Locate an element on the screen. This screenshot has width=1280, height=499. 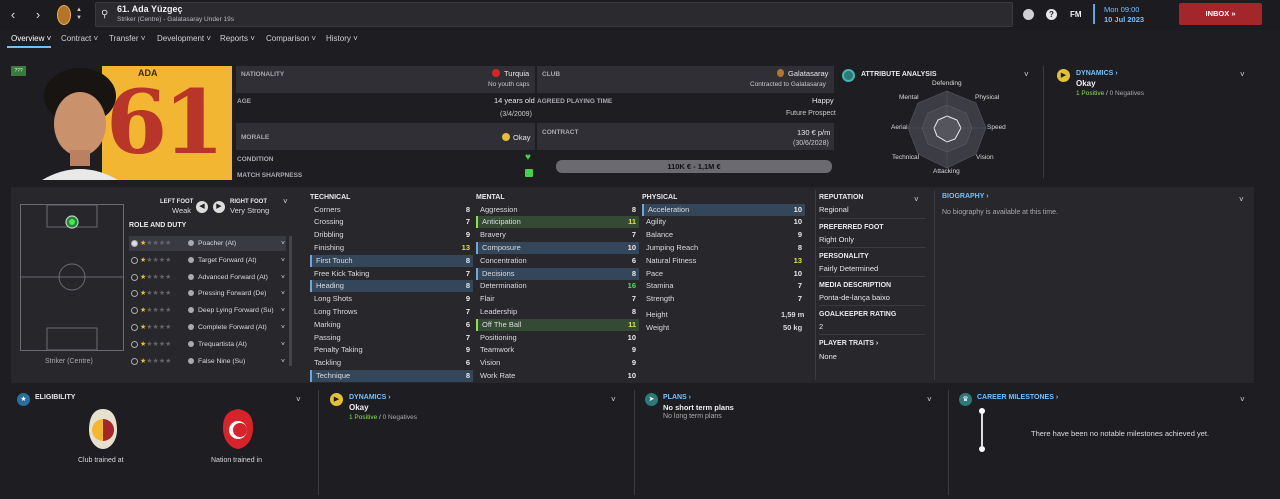
tab-transfer: Transfer ˅ is located at coordinates (127, 38).